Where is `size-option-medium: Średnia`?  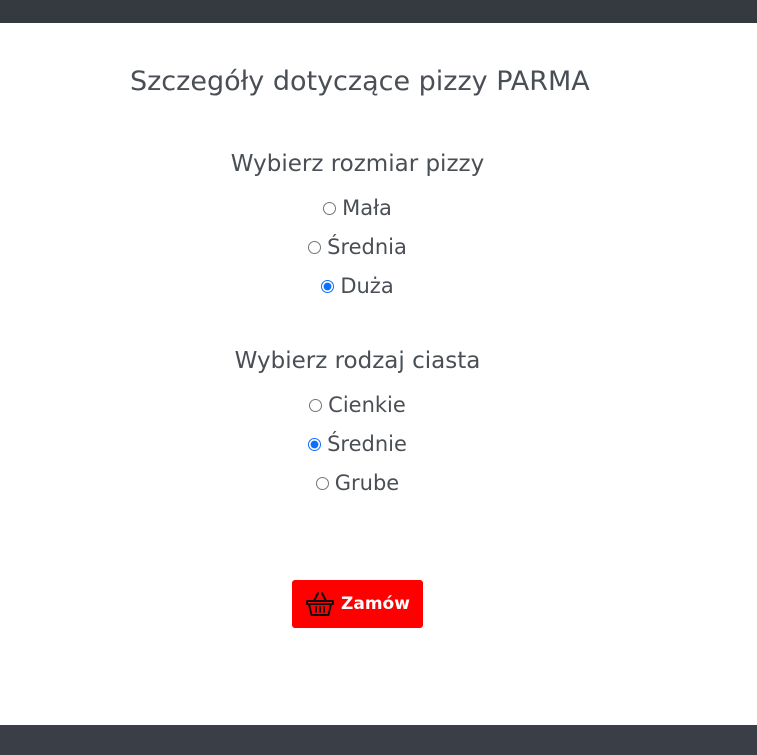 size-option-medium: Średnia is located at coordinates (357, 247).